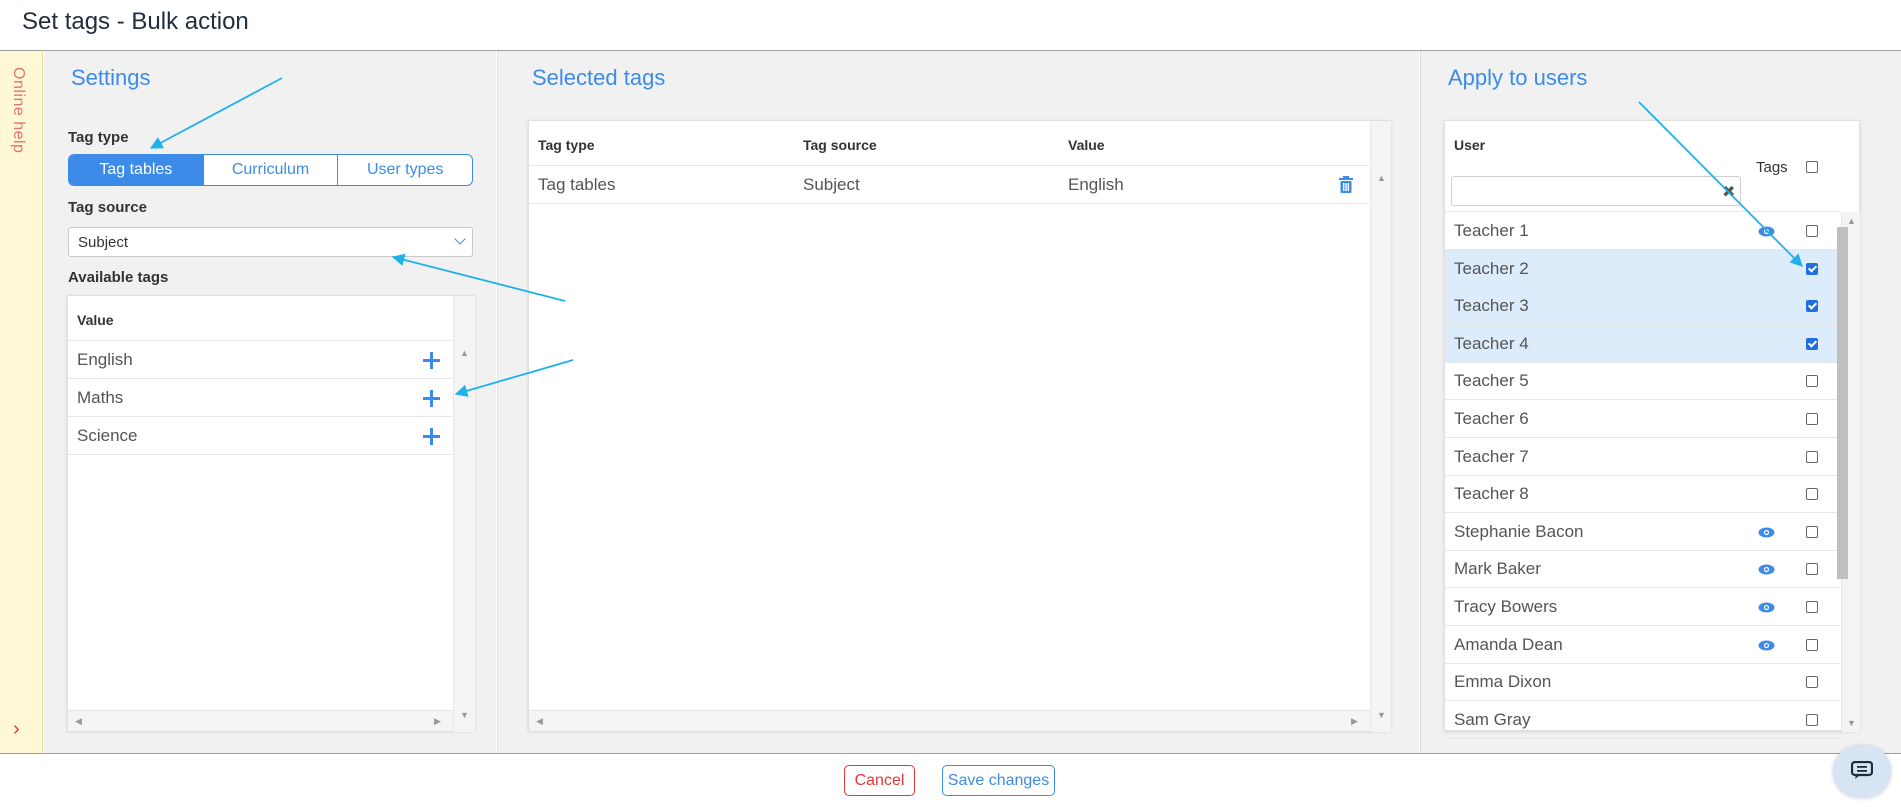 This screenshot has height=807, width=1901. I want to click on user-name: Teacher 8, so click(1491, 494).